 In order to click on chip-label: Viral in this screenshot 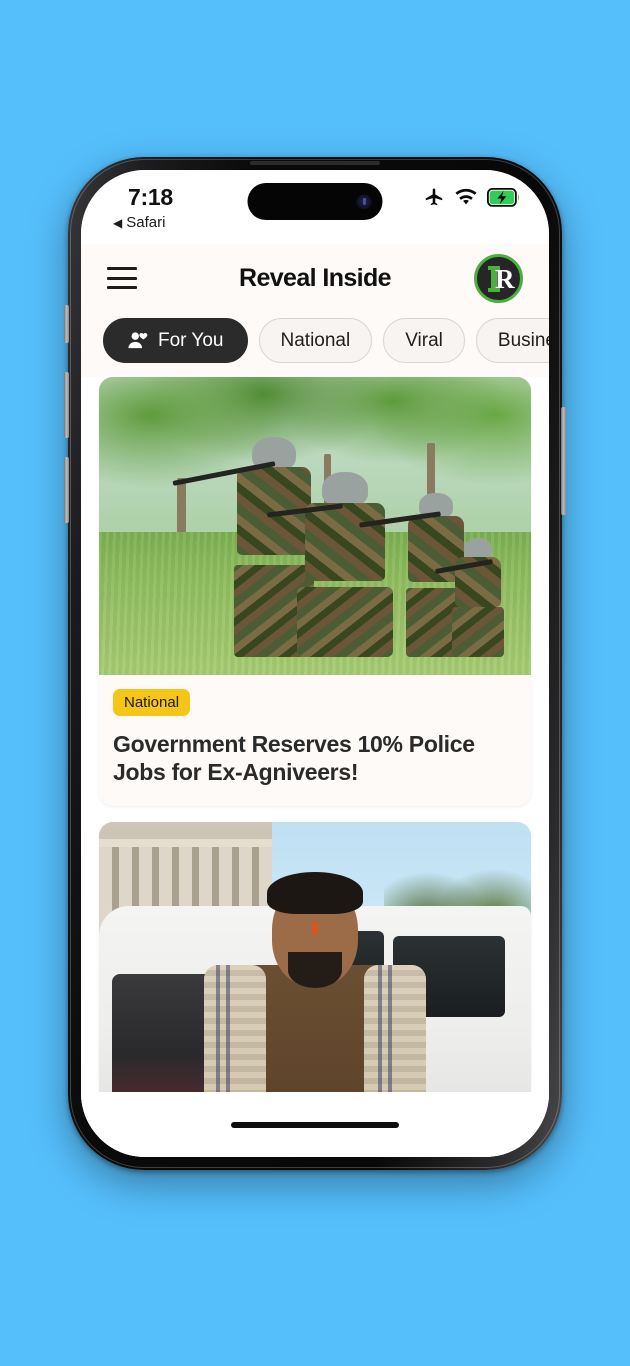, I will do `click(424, 340)`.